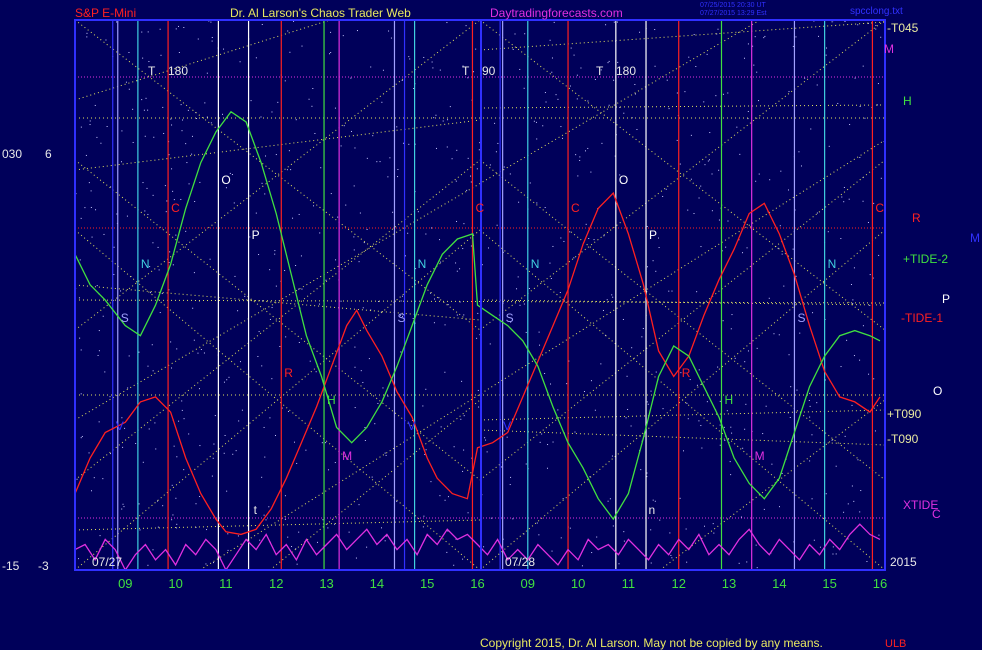  I want to click on session-date-2: 07/28, so click(520, 562).